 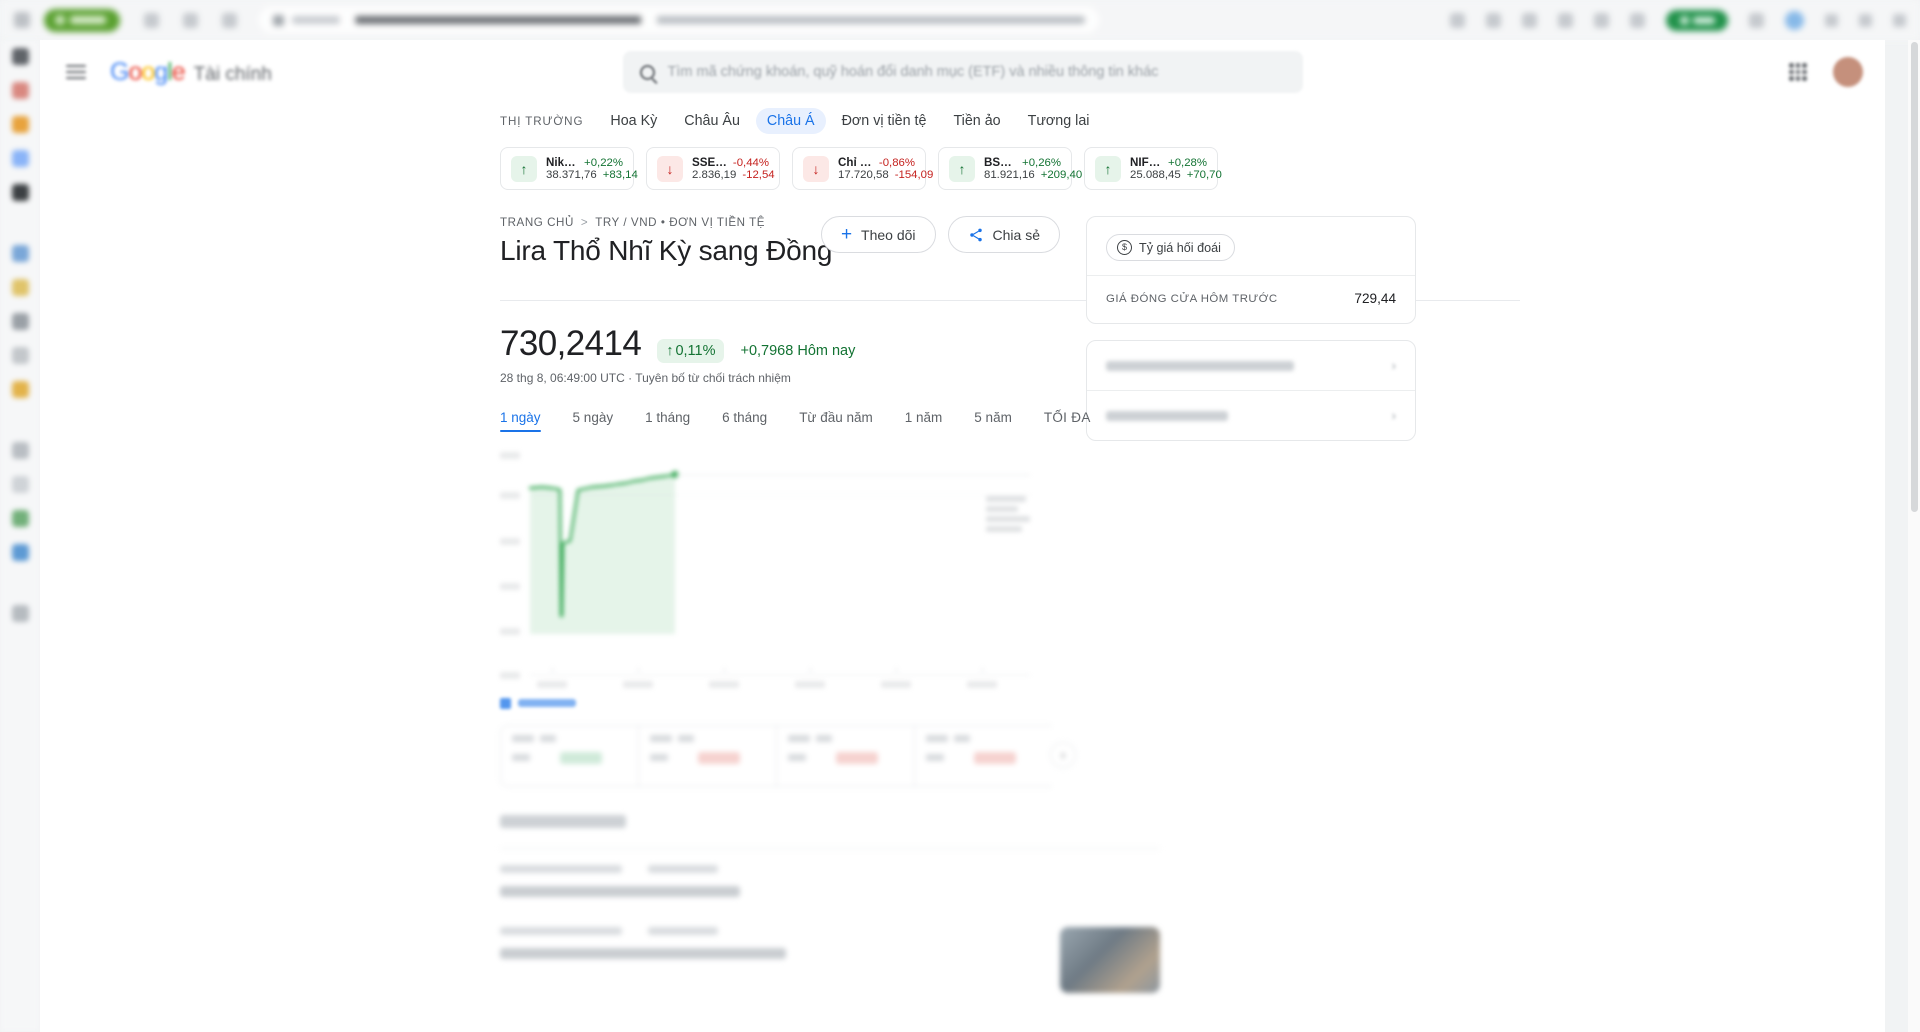 What do you see at coordinates (1059, 121) in the screenshot?
I see `markets-tab-futures: Tương lai` at bounding box center [1059, 121].